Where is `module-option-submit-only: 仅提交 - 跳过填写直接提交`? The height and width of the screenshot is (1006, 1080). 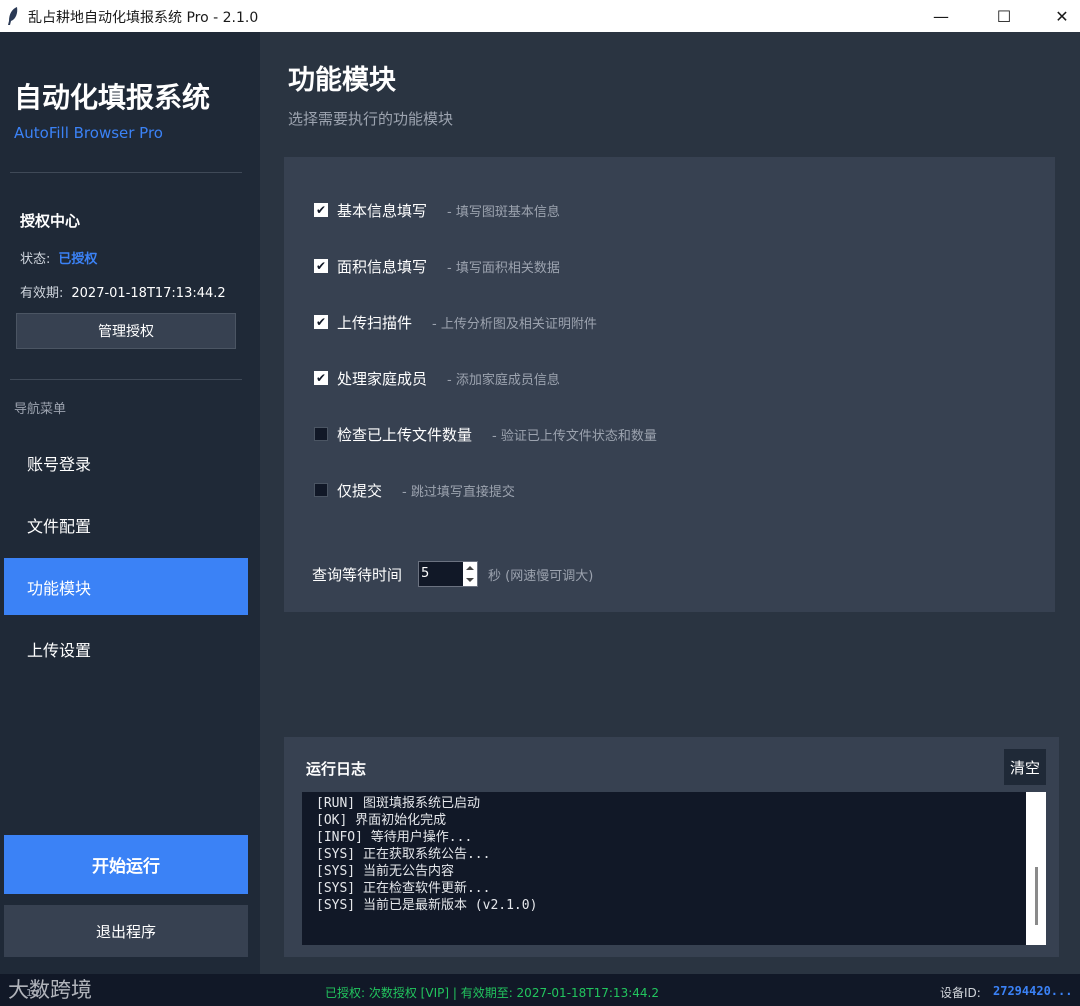 module-option-submit-only: 仅提交 - 跳过填写直接提交 is located at coordinates (414, 490).